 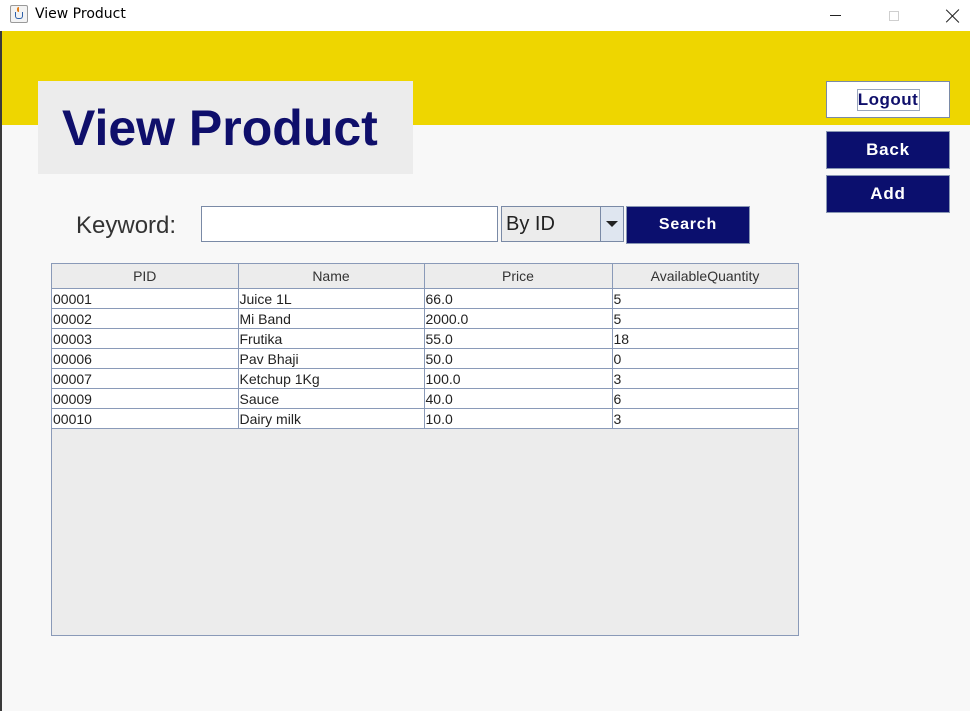 I want to click on table-cell: 10.0, so click(x=518, y=418).